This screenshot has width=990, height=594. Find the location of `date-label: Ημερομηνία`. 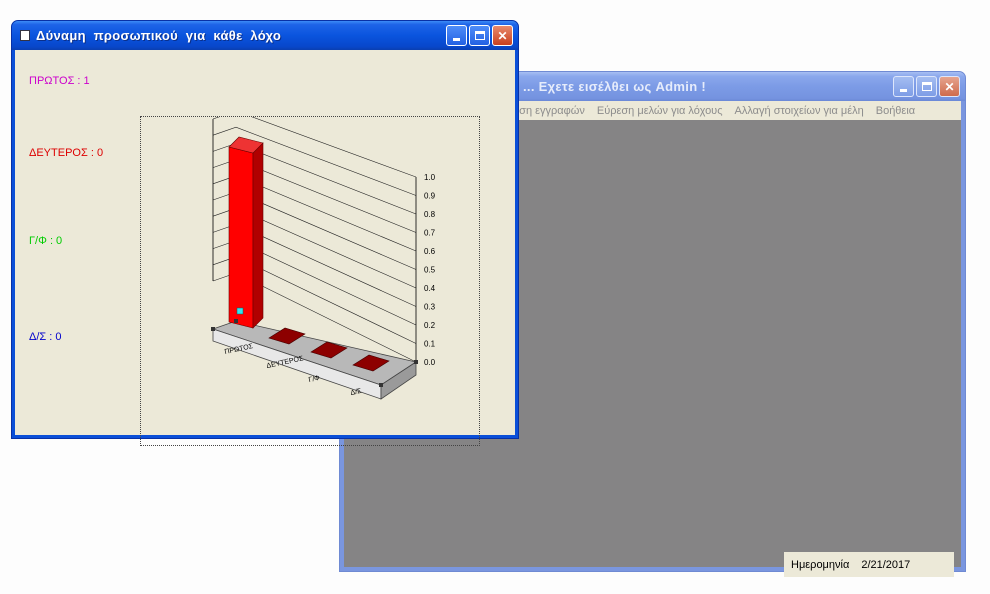

date-label: Ημερομηνία is located at coordinates (820, 564).